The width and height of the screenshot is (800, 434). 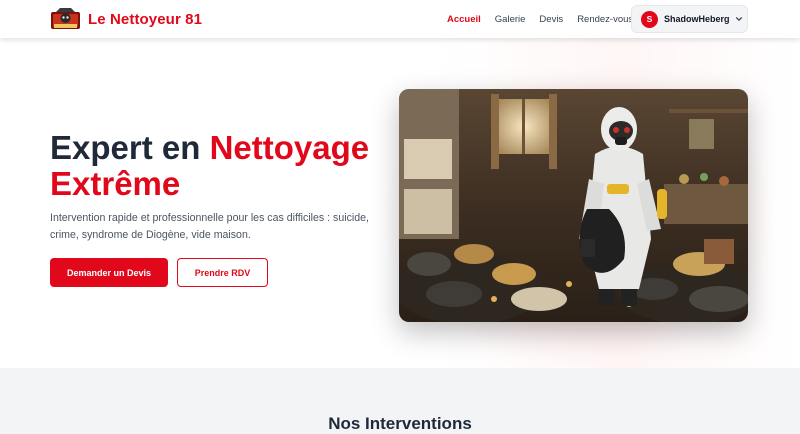 I want to click on book-appointment-button: Prendre RDV, so click(x=222, y=272).